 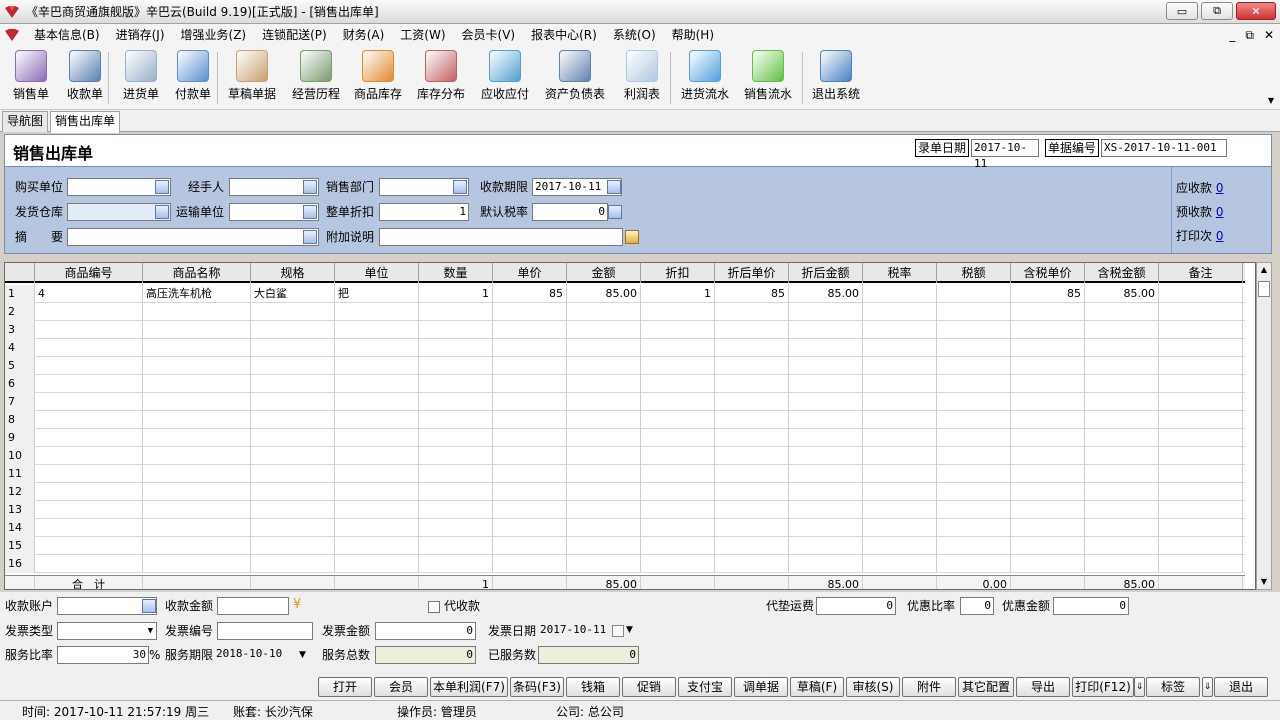 I want to click on due-picker-icon, so click(x=614, y=187).